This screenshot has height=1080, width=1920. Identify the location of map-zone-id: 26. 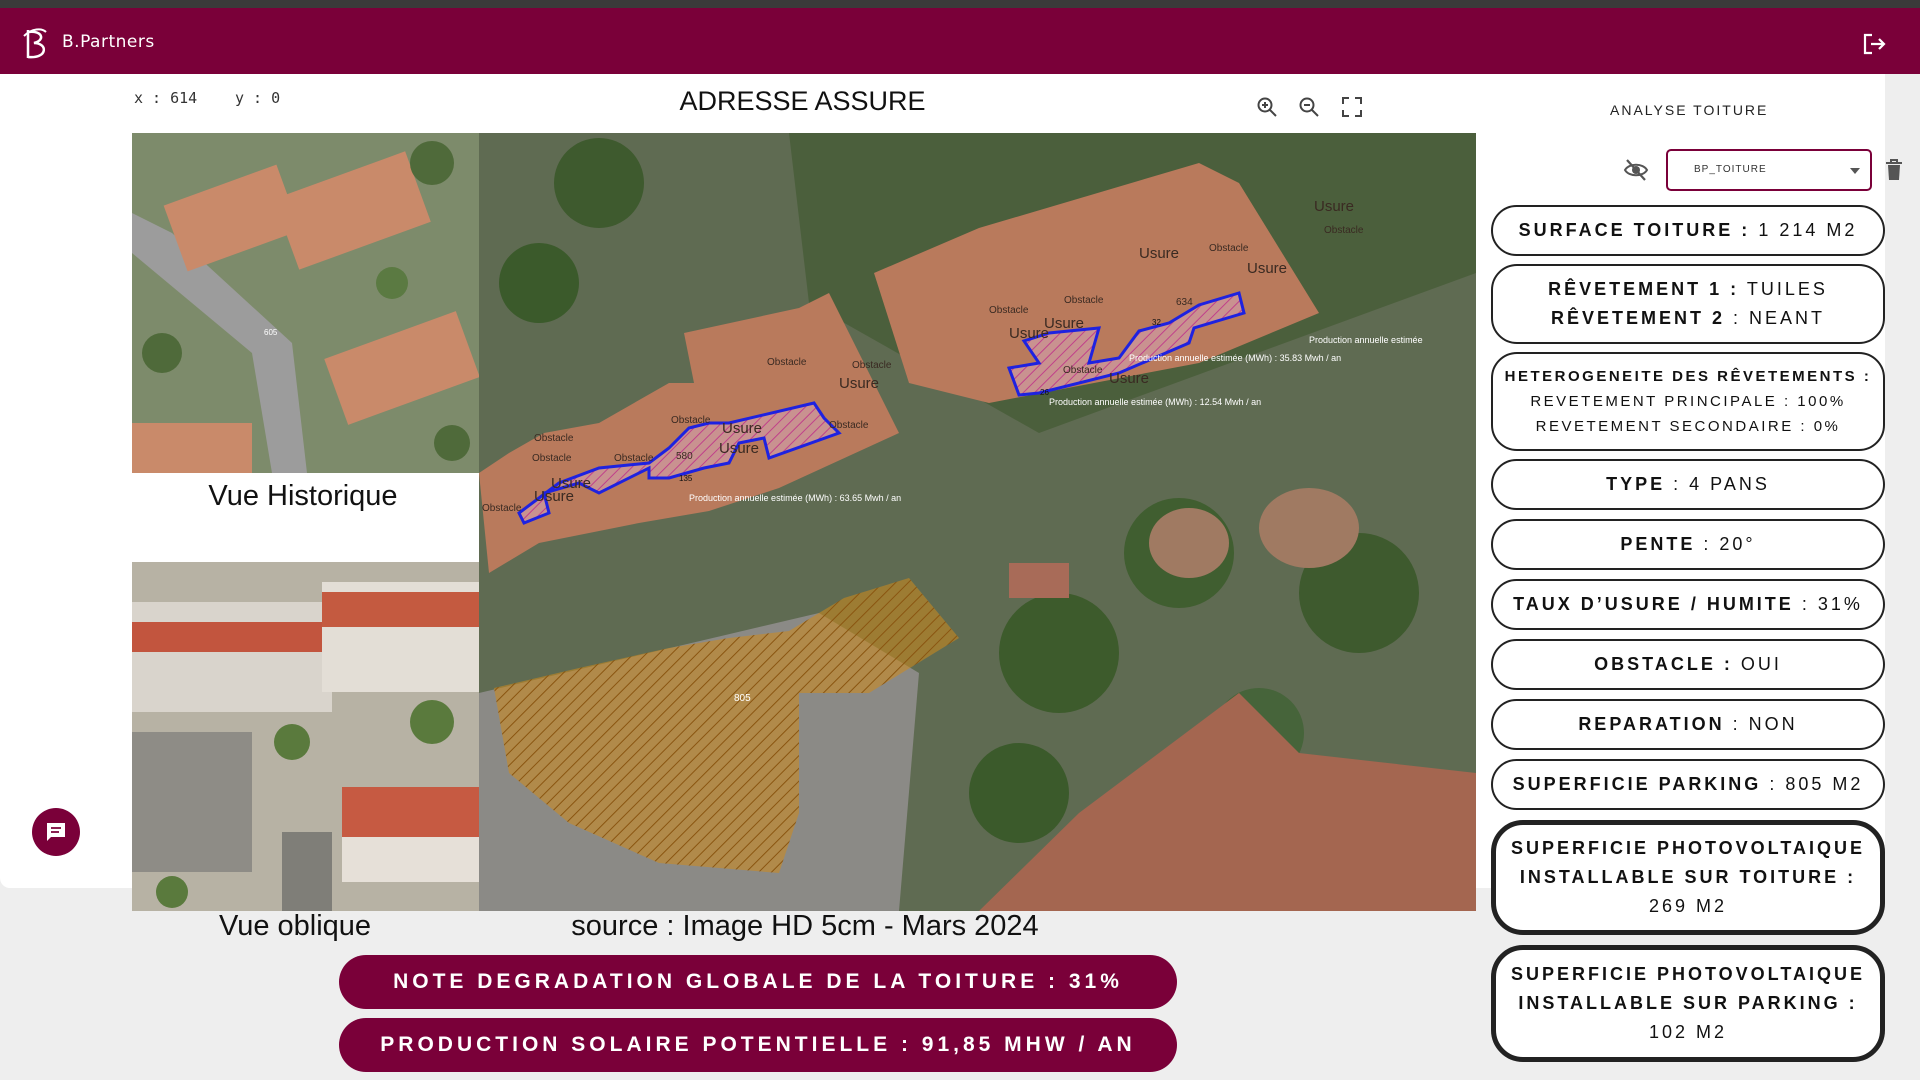
(1044, 392).